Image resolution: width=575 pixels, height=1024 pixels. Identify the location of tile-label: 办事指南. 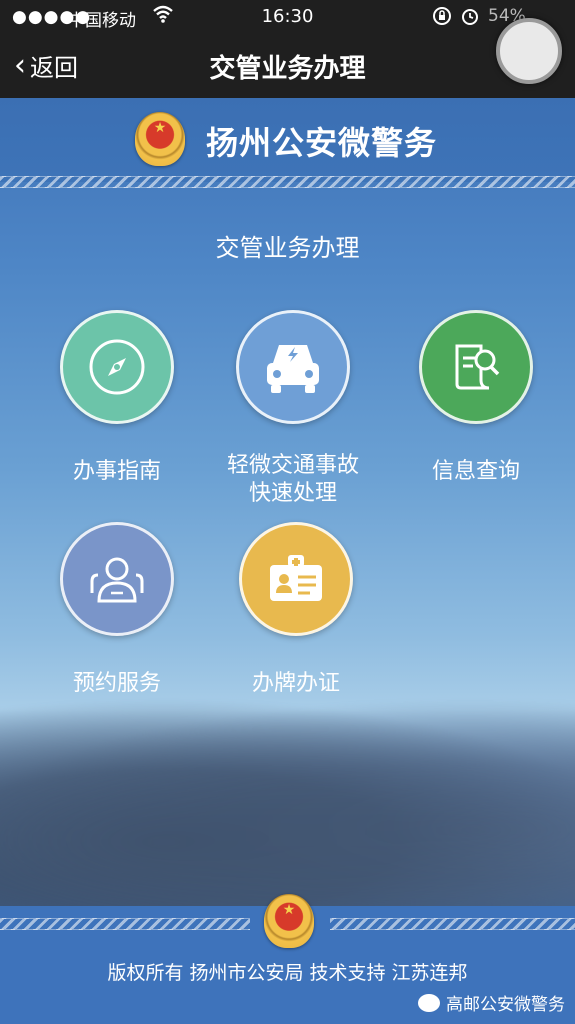
(116, 471).